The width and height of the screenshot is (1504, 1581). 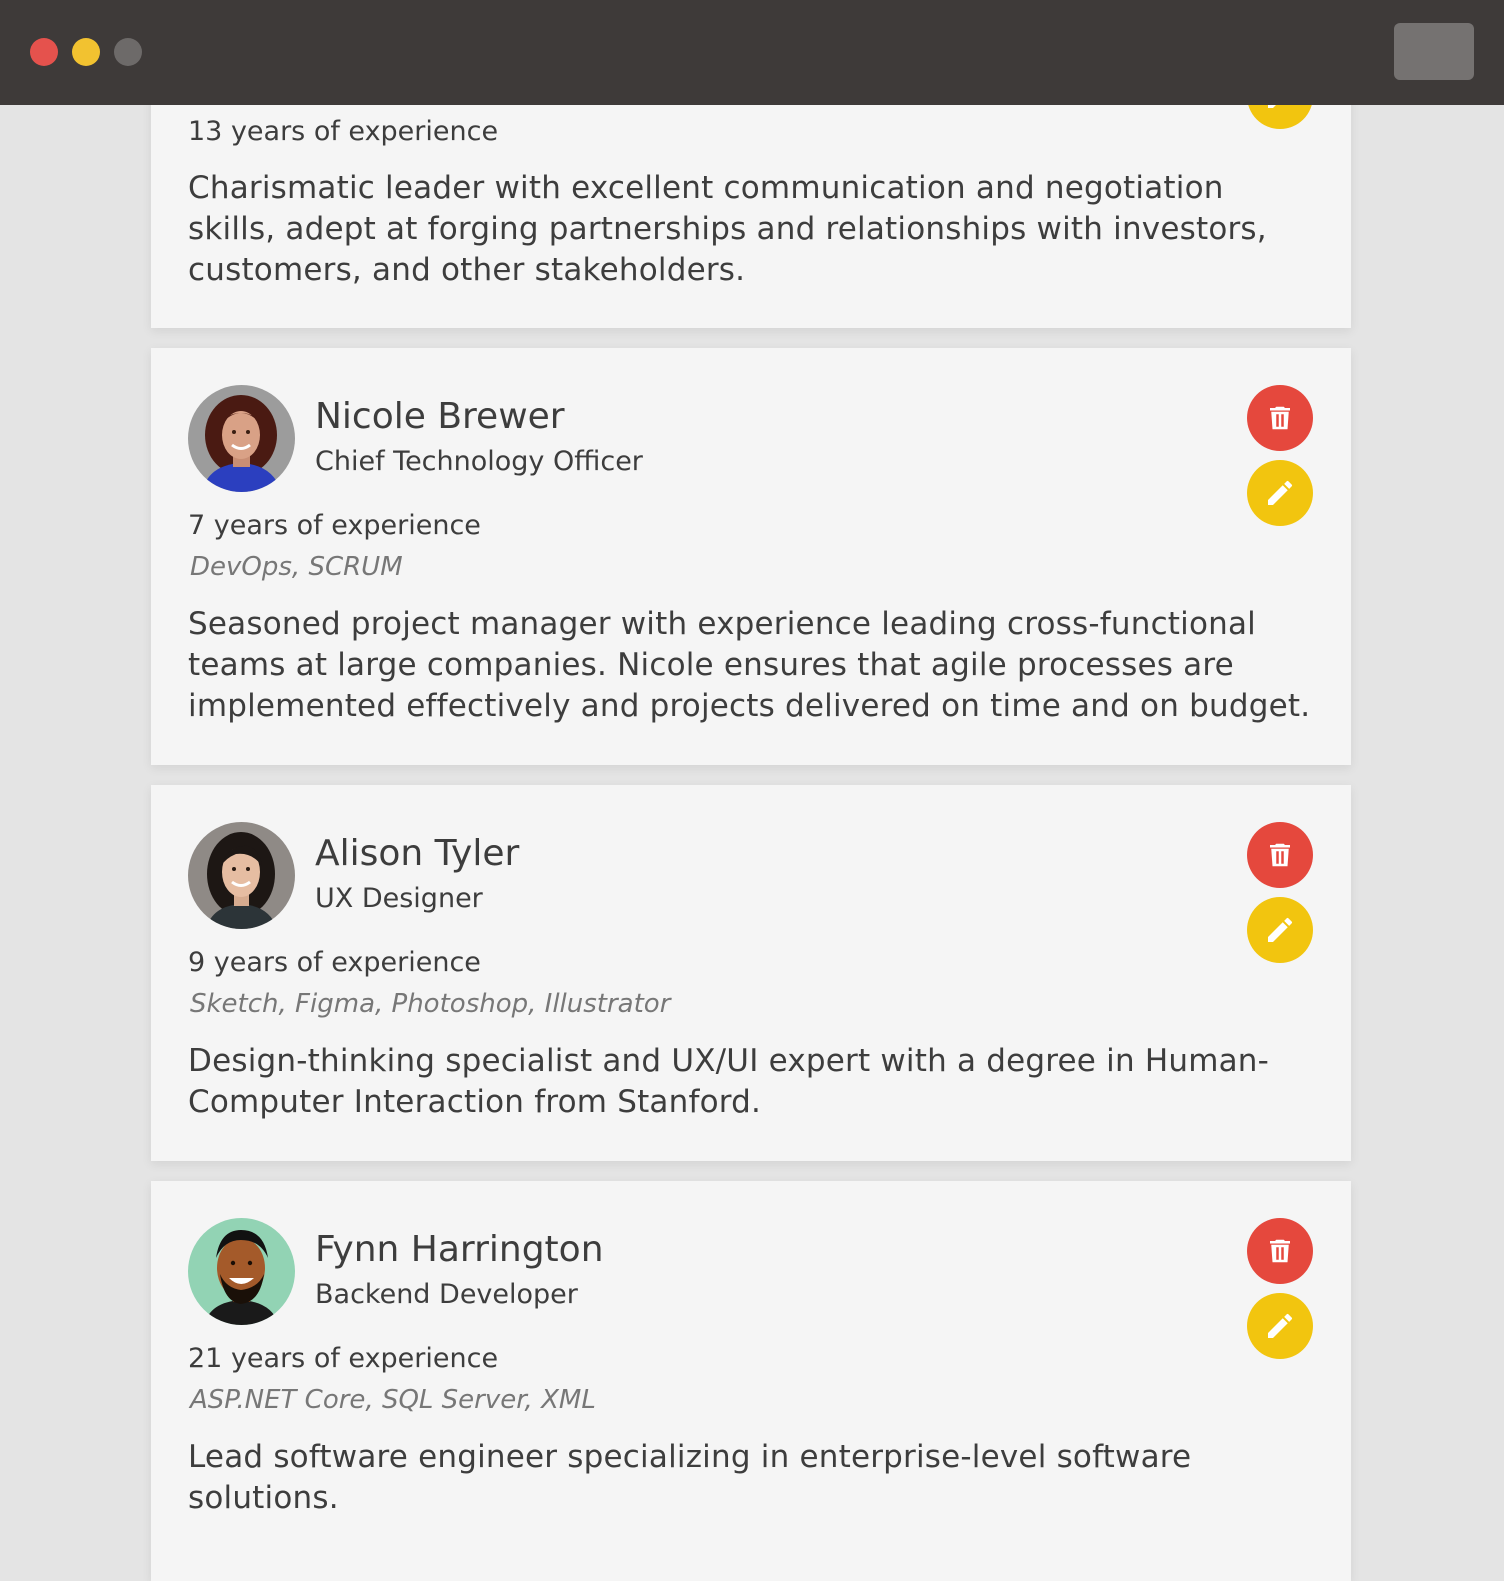 What do you see at coordinates (334, 962) in the screenshot?
I see `experience-text: 9 years of experience` at bounding box center [334, 962].